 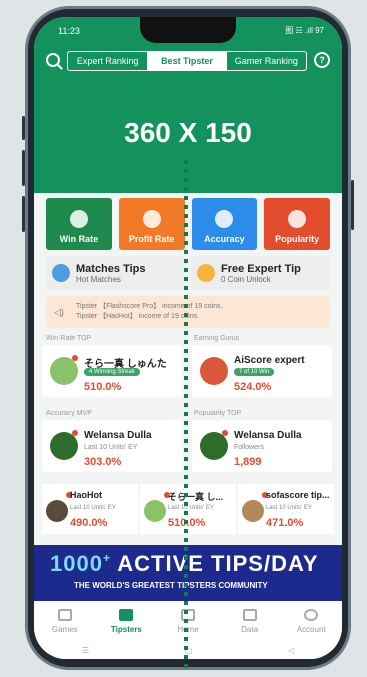 What do you see at coordinates (206, 273) in the screenshot?
I see `coin-icon` at bounding box center [206, 273].